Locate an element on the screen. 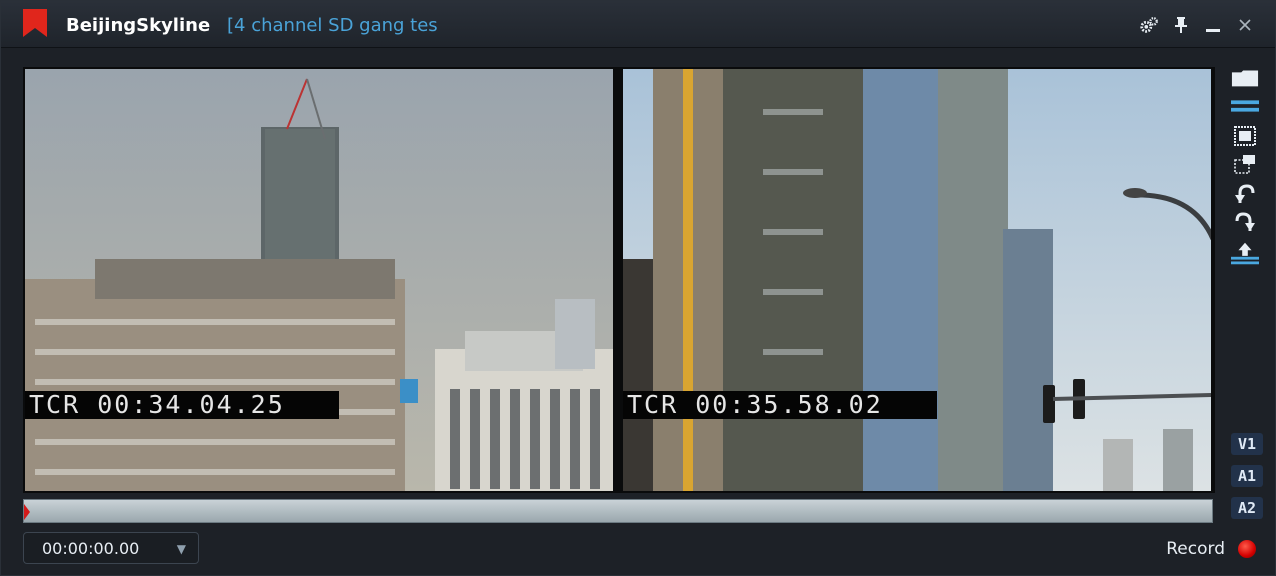  title-bar: BeijingSkyline [4 channel SD gang tes is located at coordinates (638, 24).